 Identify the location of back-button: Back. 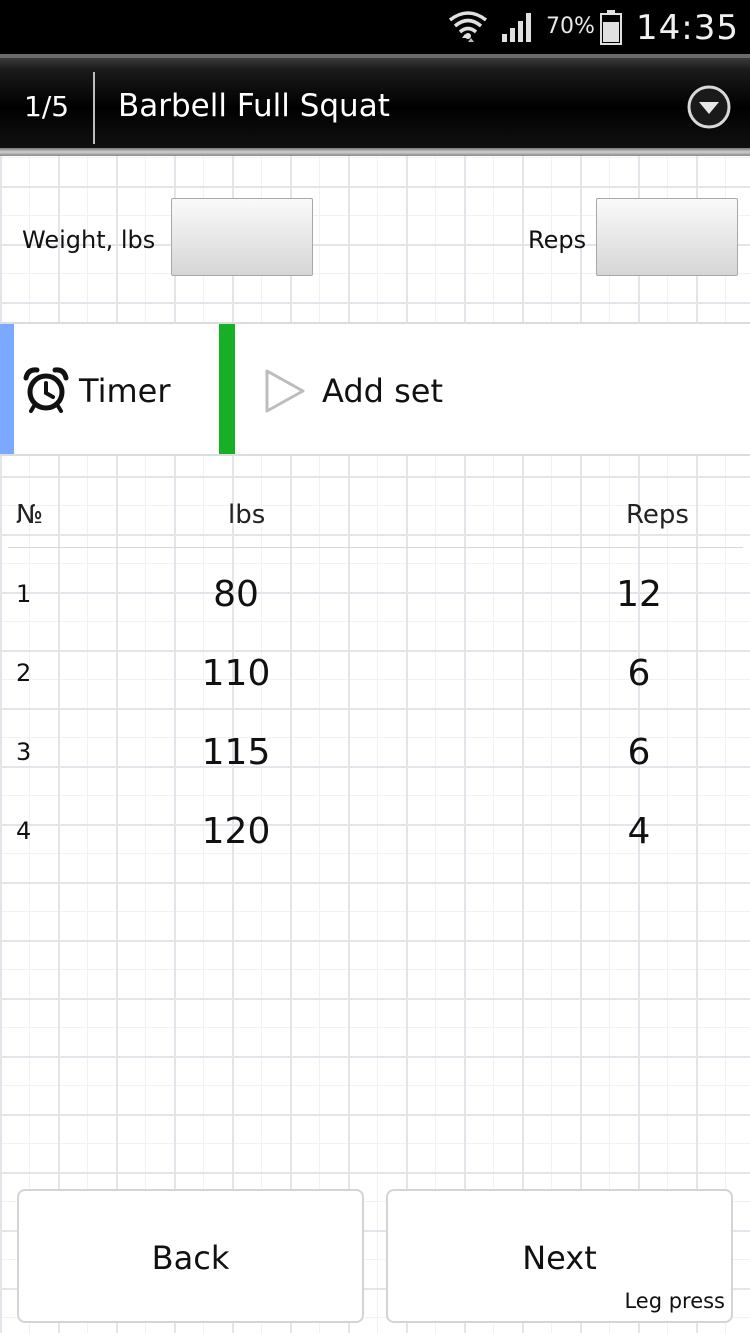
(190, 1256).